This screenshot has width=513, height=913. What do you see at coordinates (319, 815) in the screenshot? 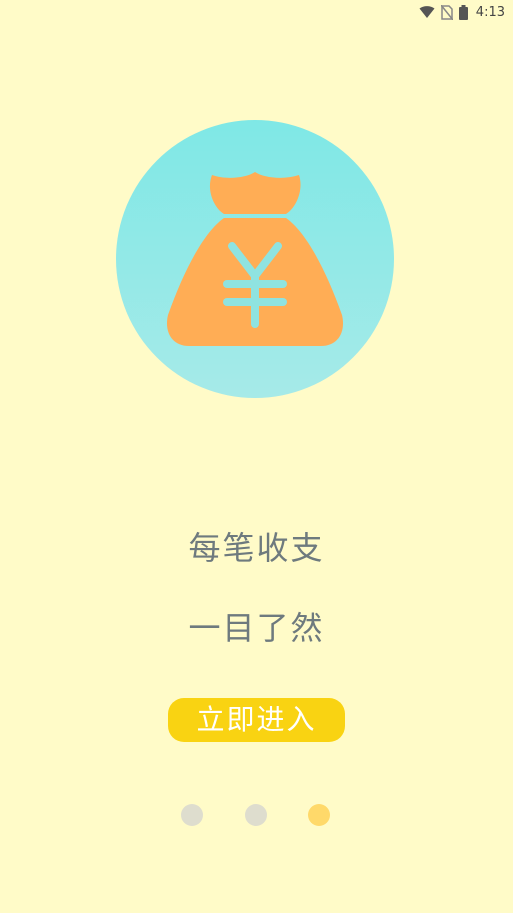
I see `page-dot-3-active` at bounding box center [319, 815].